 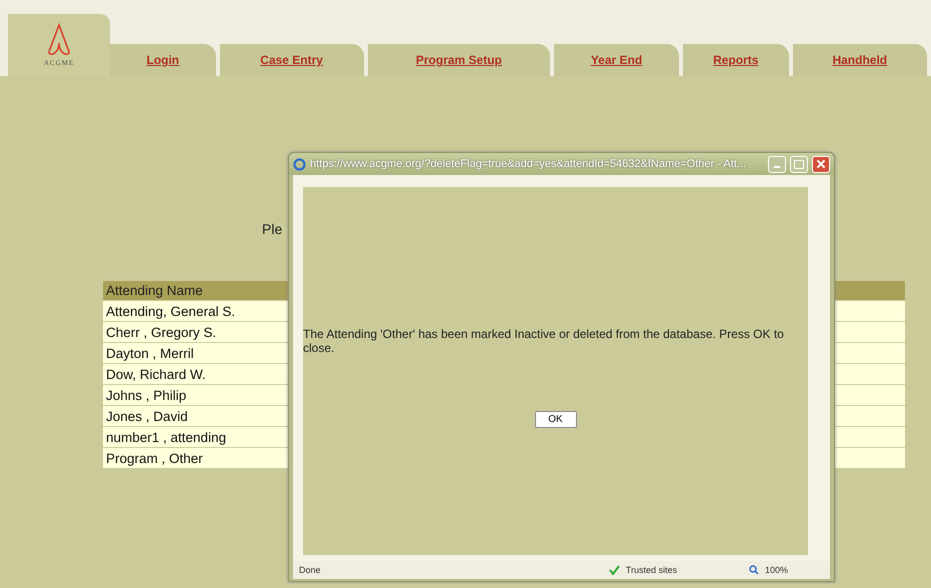 I want to click on check-icon, so click(x=614, y=570).